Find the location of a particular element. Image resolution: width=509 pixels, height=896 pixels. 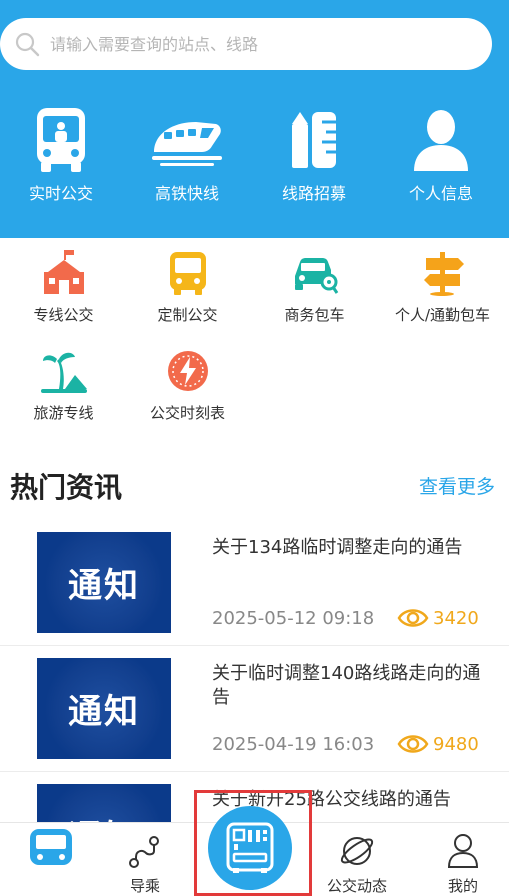

news-header: 热门资讯 查看更多 is located at coordinates (254, 486).